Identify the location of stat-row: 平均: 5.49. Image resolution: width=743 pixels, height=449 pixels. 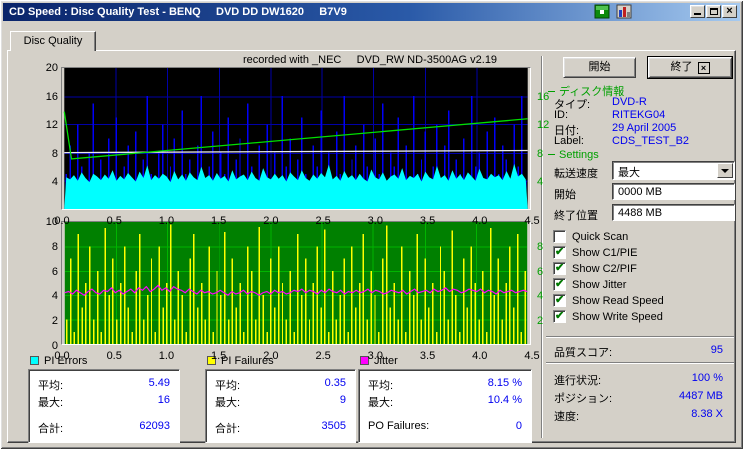
(104, 384).